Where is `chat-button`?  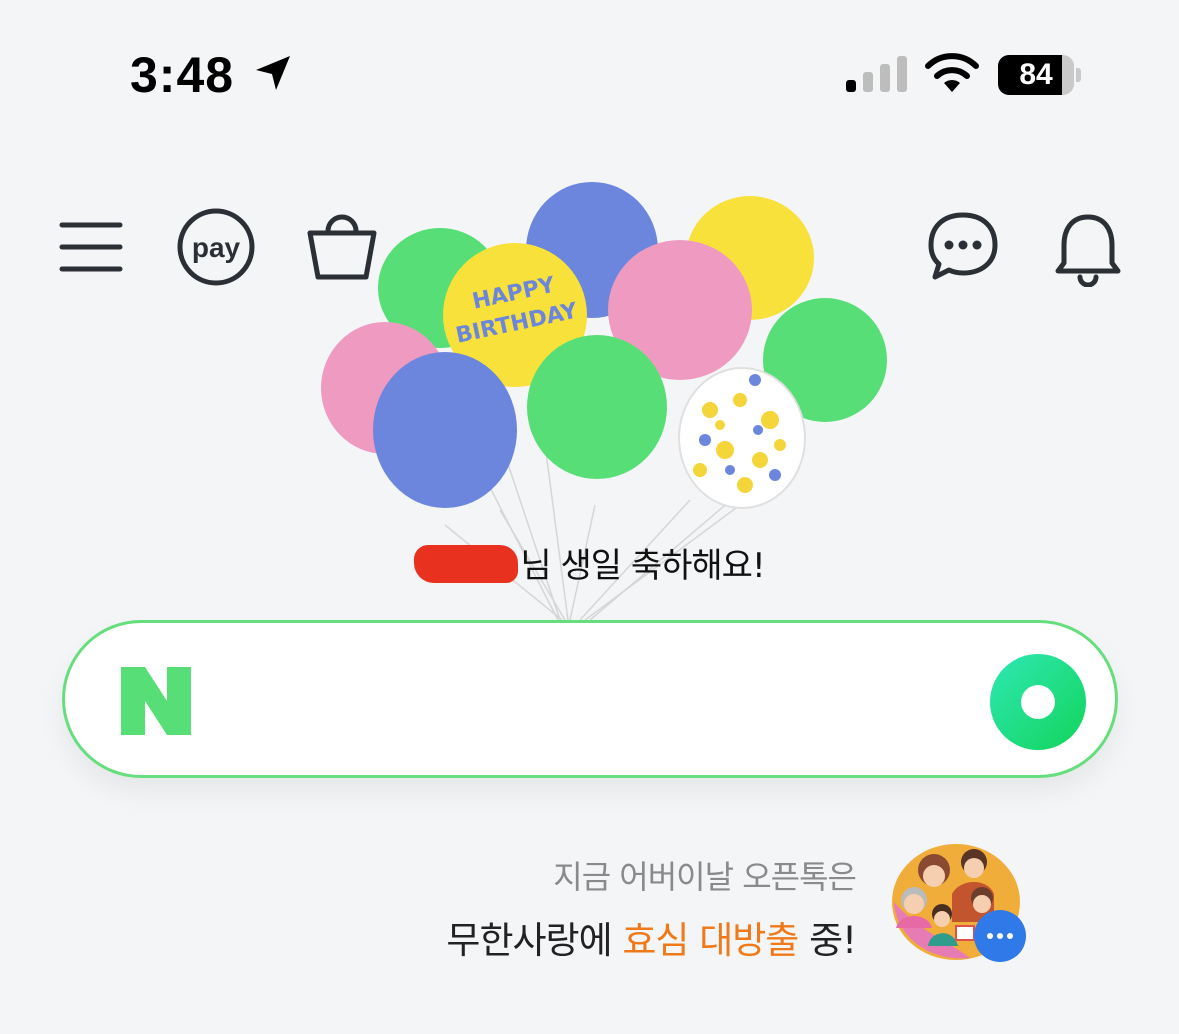
chat-button is located at coordinates (965, 247).